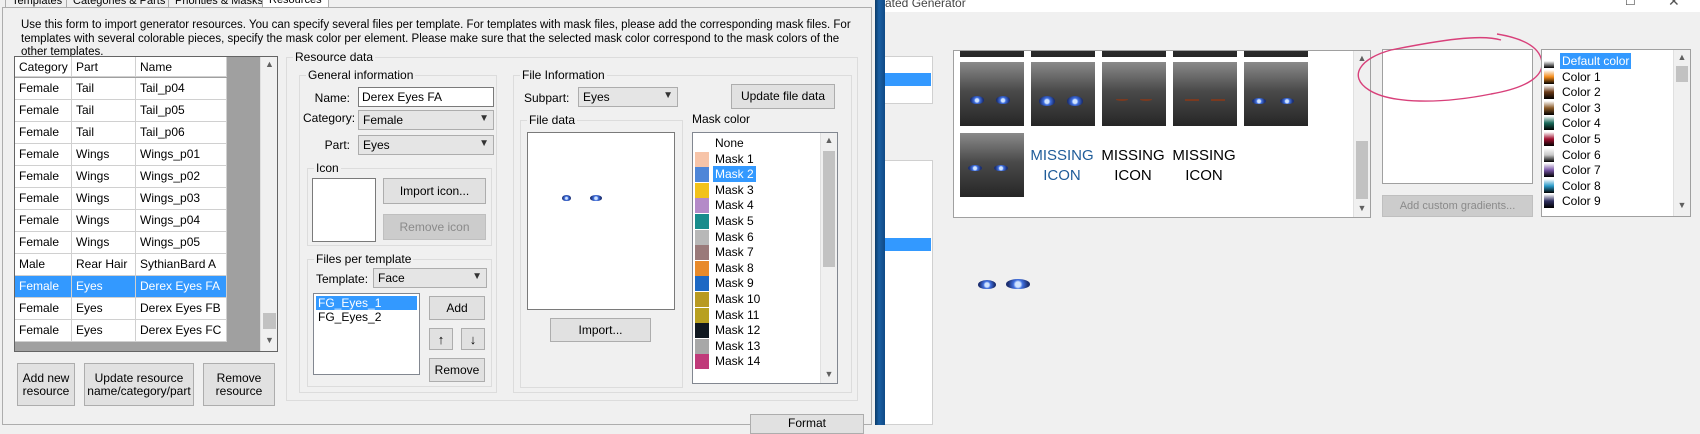 This screenshot has height=434, width=1700. I want to click on column-header-name: Name, so click(181, 67).